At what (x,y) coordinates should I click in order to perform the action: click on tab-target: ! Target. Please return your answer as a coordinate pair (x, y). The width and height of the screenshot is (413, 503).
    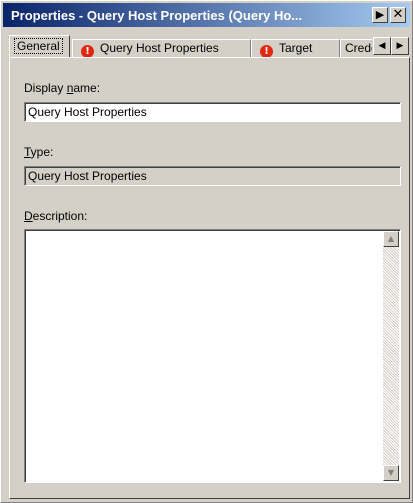
    Looking at the image, I should click on (295, 48).